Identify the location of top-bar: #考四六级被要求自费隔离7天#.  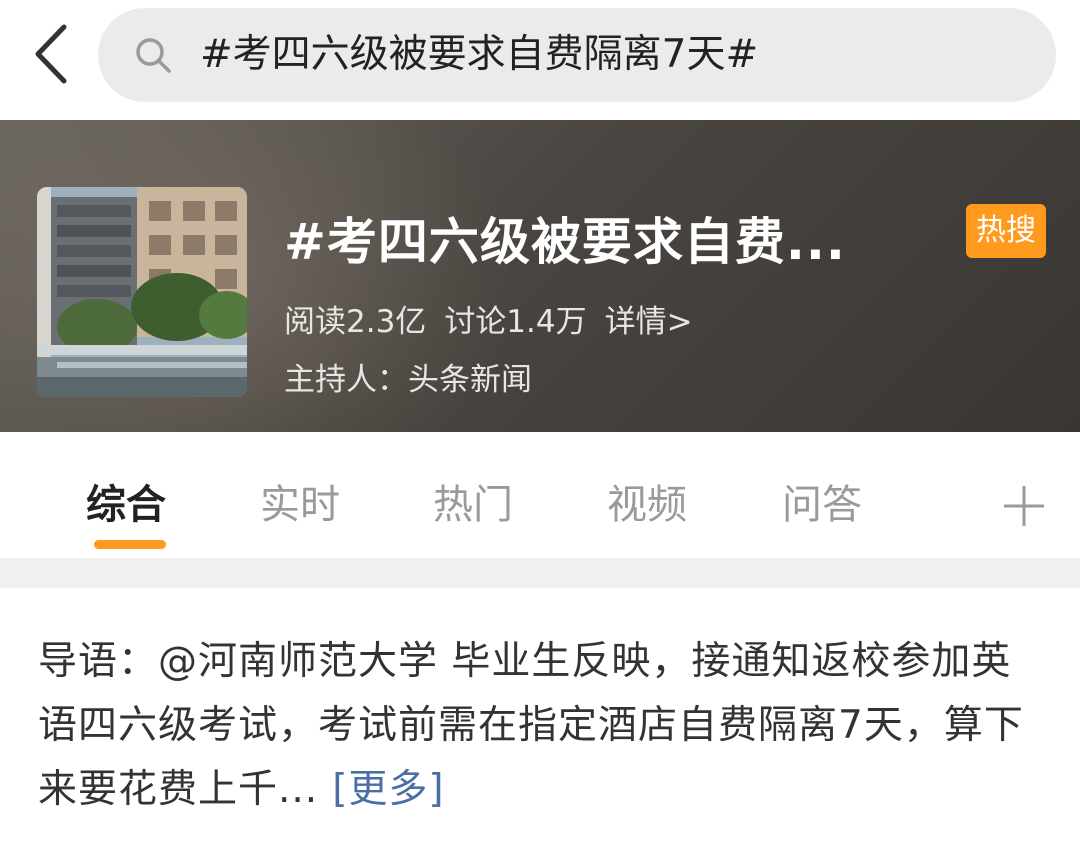
(540, 60).